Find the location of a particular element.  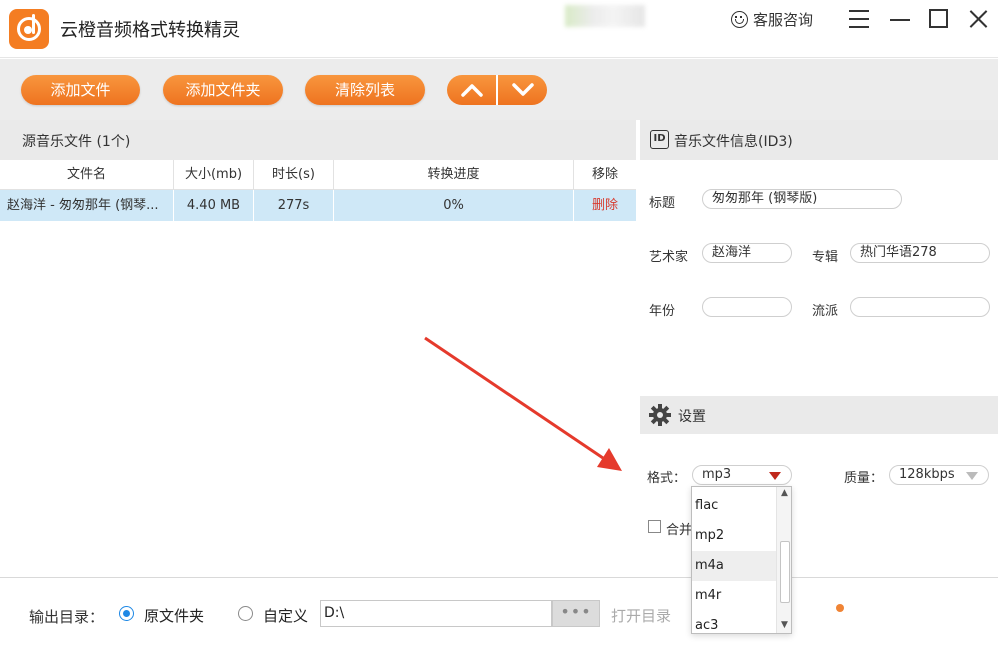

add-folder-button: 添加文件夹 is located at coordinates (223, 90).